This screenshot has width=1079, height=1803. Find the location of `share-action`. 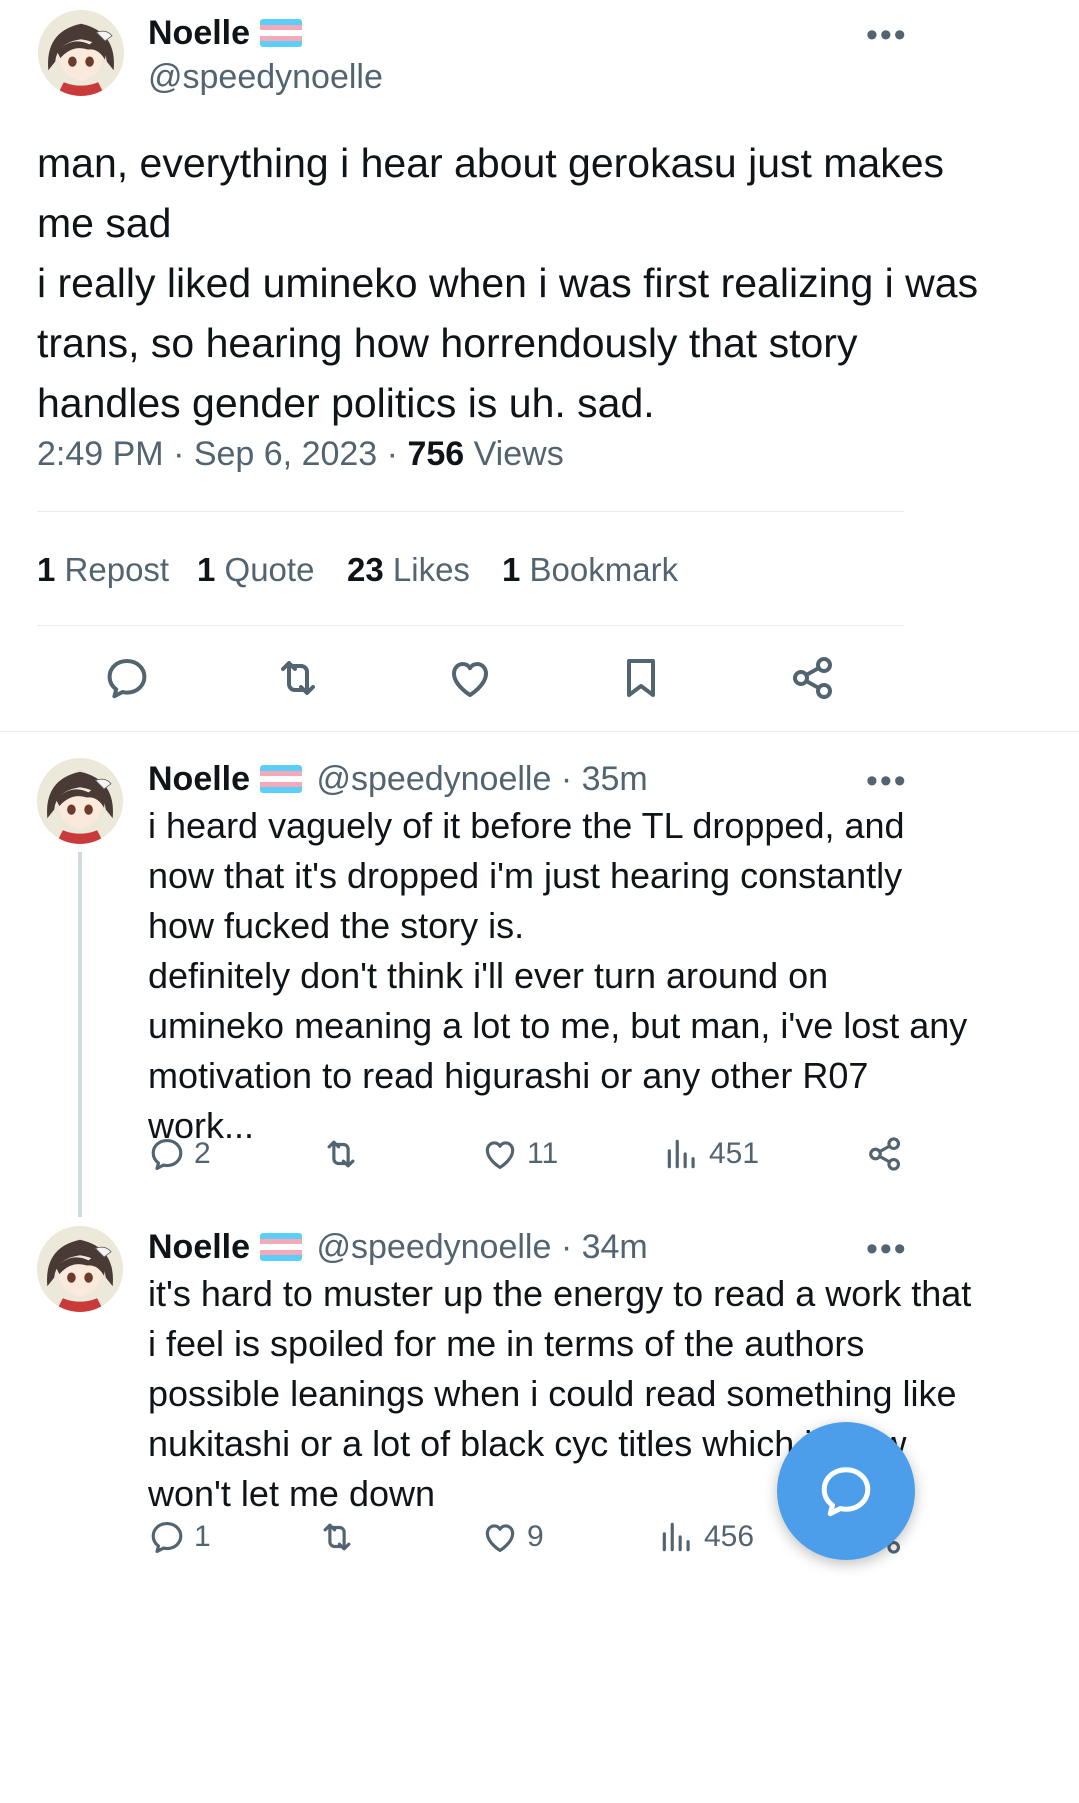

share-action is located at coordinates (885, 1154).